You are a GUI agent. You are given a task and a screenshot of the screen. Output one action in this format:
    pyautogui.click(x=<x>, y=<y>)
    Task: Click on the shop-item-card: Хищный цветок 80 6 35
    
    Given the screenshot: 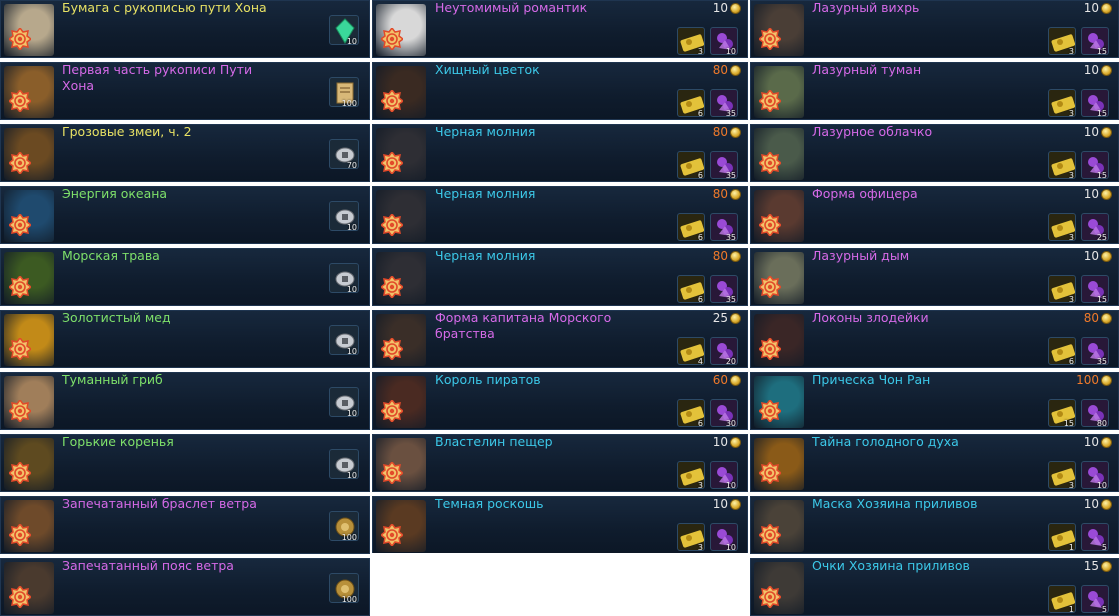 What is the action you would take?
    pyautogui.click(x=560, y=91)
    